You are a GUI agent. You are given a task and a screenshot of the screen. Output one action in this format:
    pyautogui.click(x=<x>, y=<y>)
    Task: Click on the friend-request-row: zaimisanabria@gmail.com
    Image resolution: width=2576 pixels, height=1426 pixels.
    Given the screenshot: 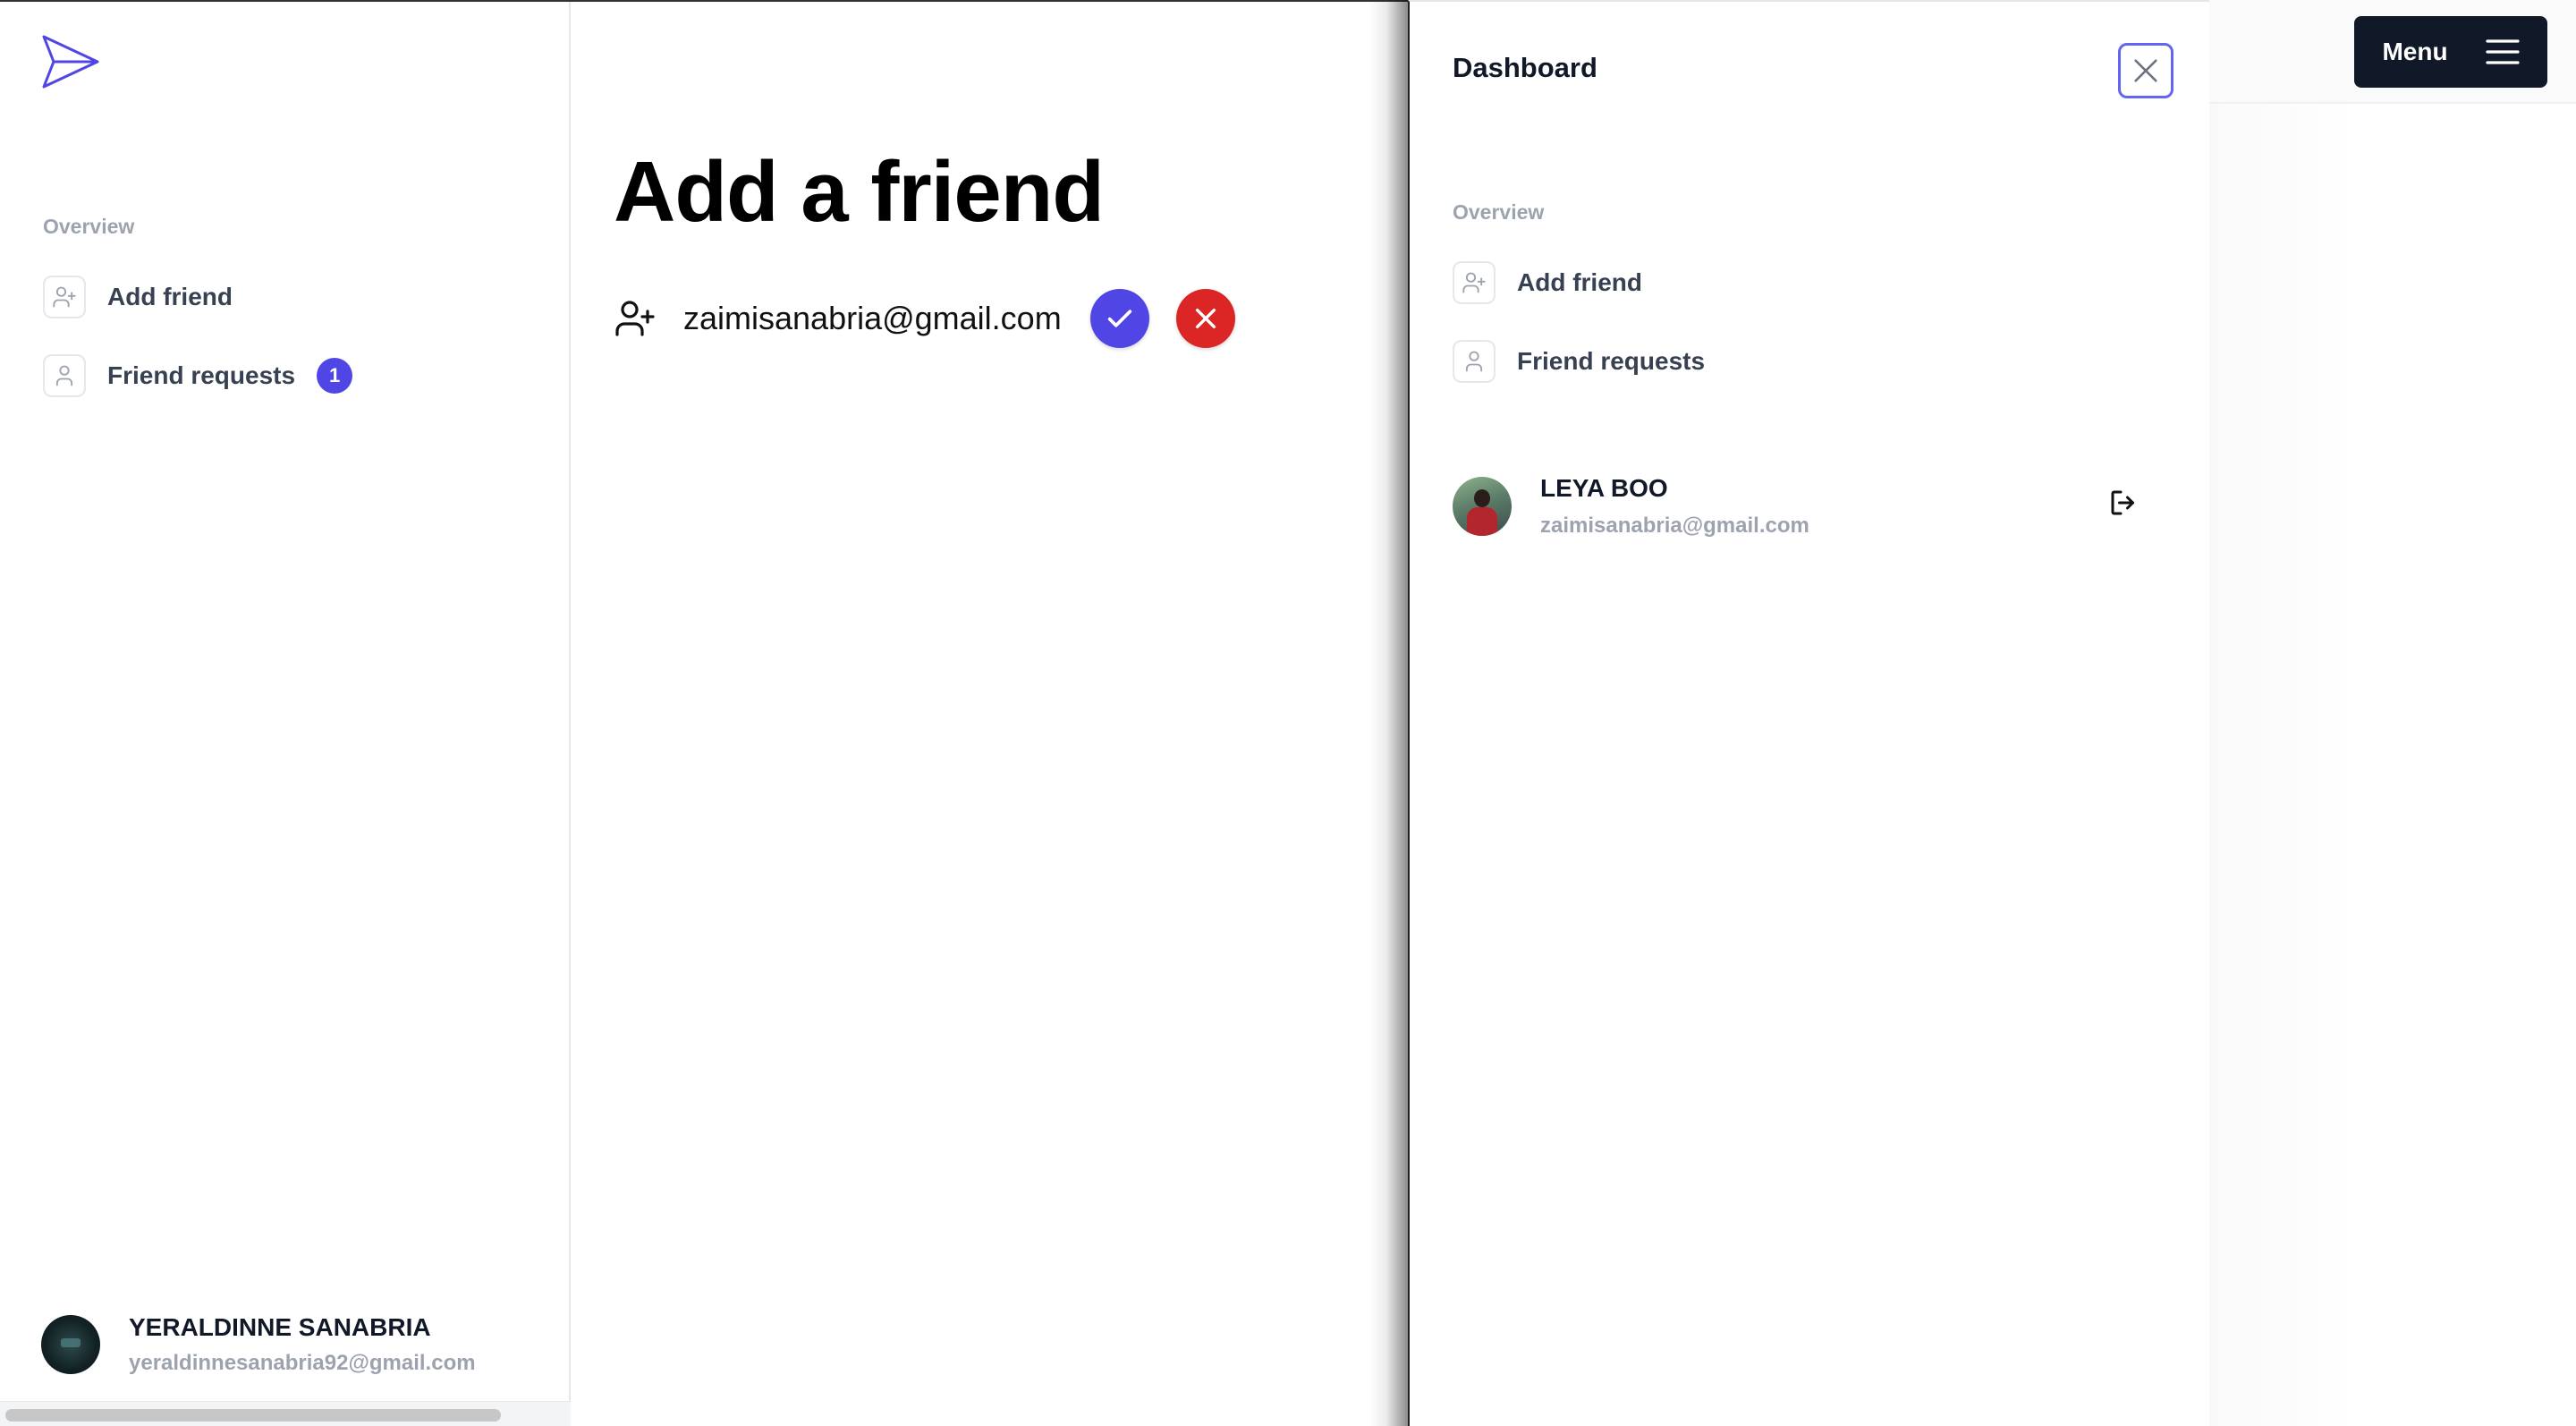 What is the action you would take?
    pyautogui.click(x=924, y=319)
    